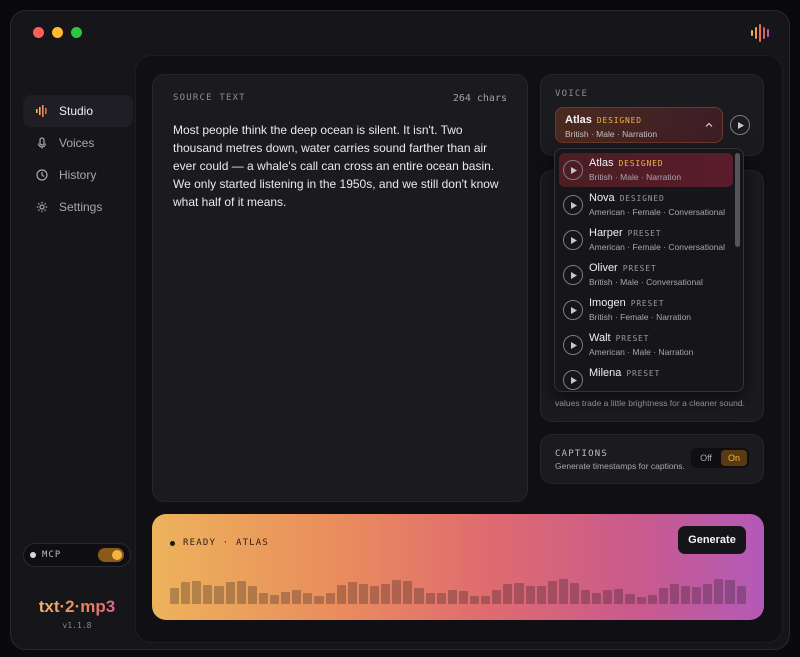 This screenshot has height=657, width=800. What do you see at coordinates (740, 125) in the screenshot?
I see `preview-voice-button` at bounding box center [740, 125].